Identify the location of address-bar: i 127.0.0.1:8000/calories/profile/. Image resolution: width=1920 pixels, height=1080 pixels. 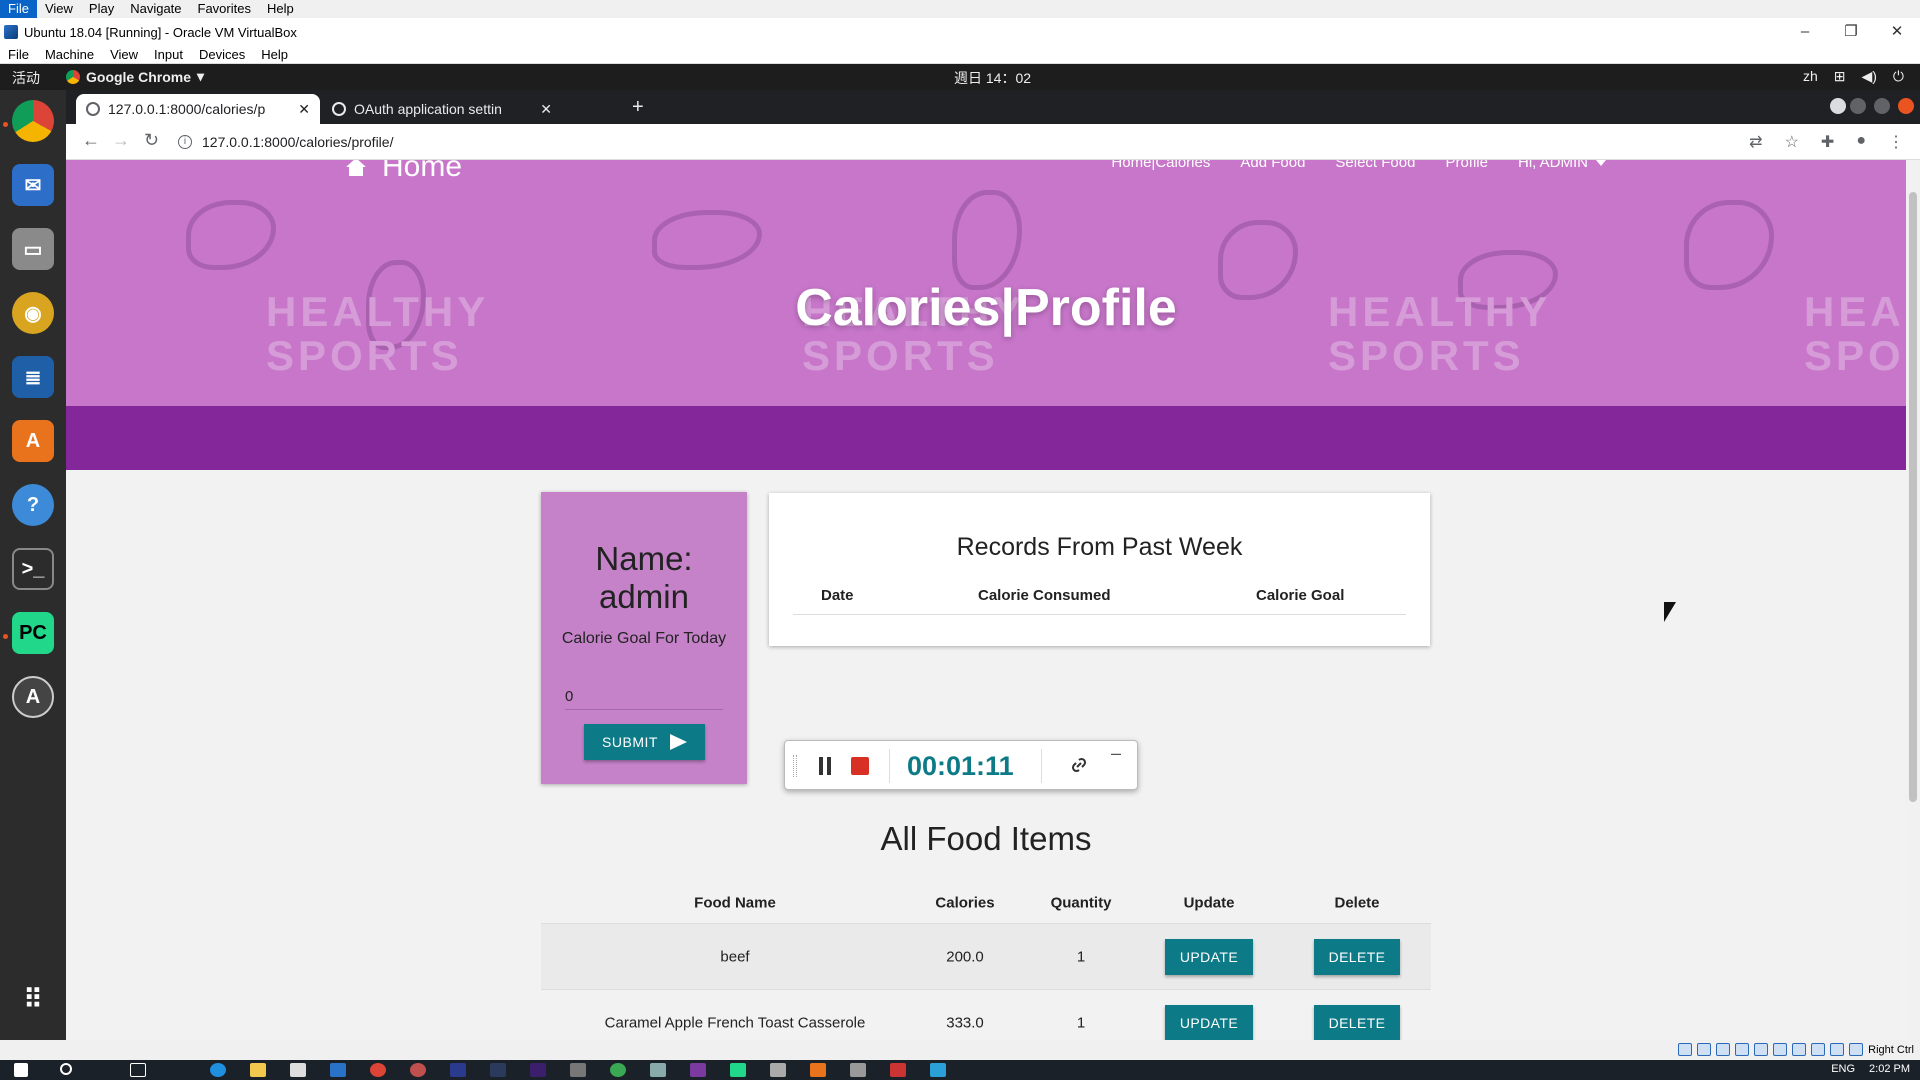
(1018, 142).